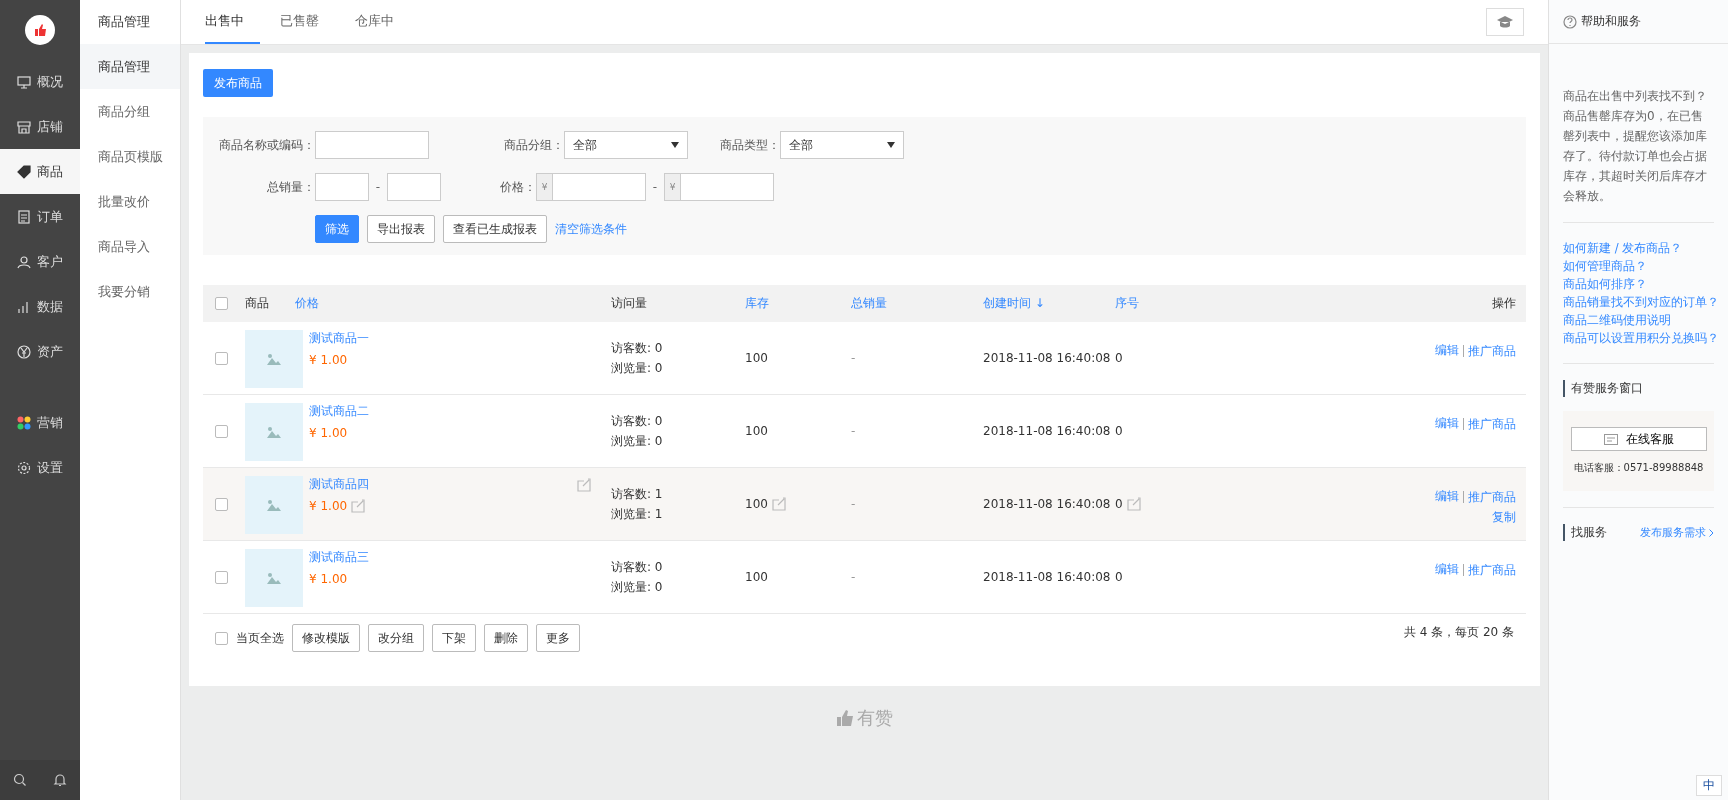 The image size is (1728, 800). What do you see at coordinates (719, 187) in the screenshot?
I see `max-price-input: ¥` at bounding box center [719, 187].